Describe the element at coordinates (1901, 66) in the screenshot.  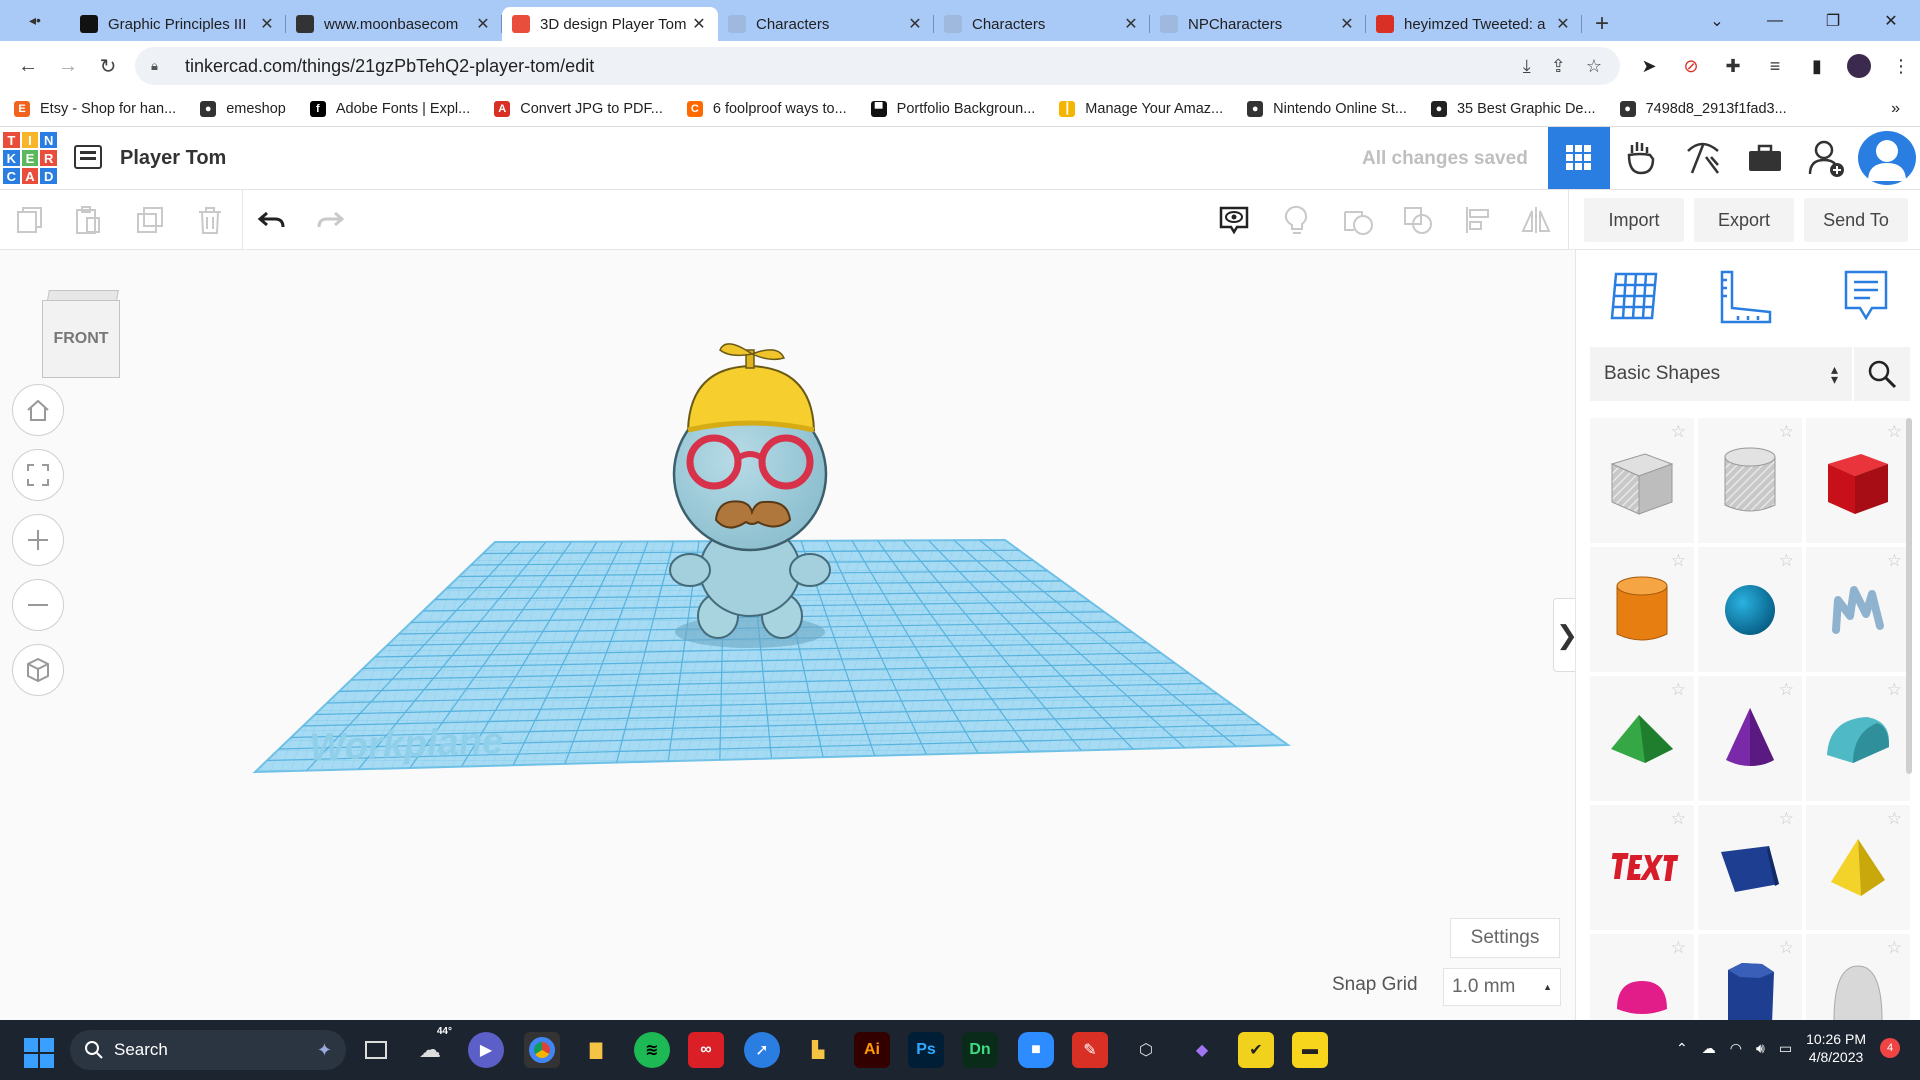
I see `browser-menu-icon: ⋮` at that location.